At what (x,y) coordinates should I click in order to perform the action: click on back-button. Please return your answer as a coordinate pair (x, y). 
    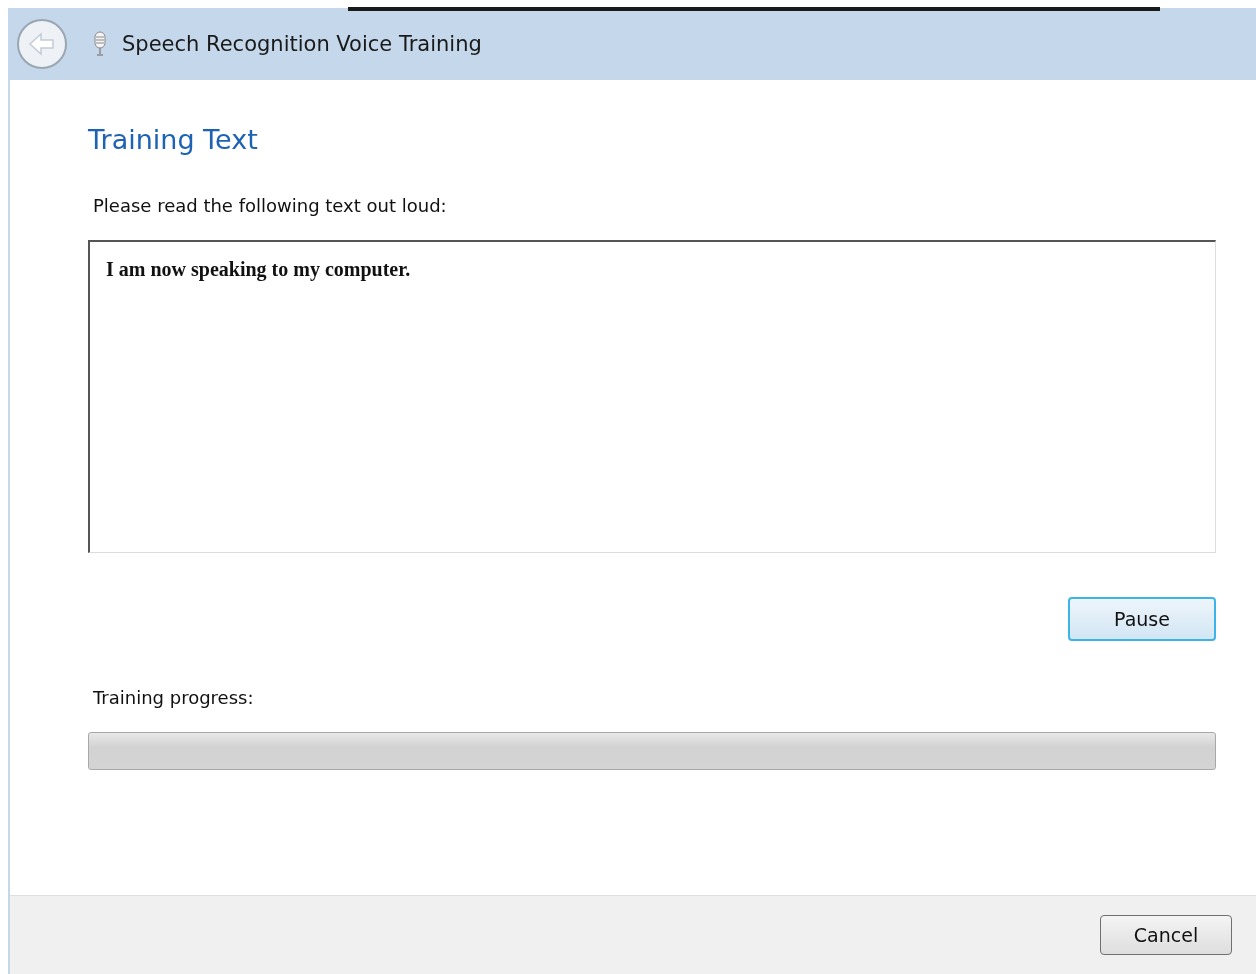
    Looking at the image, I should click on (42, 44).